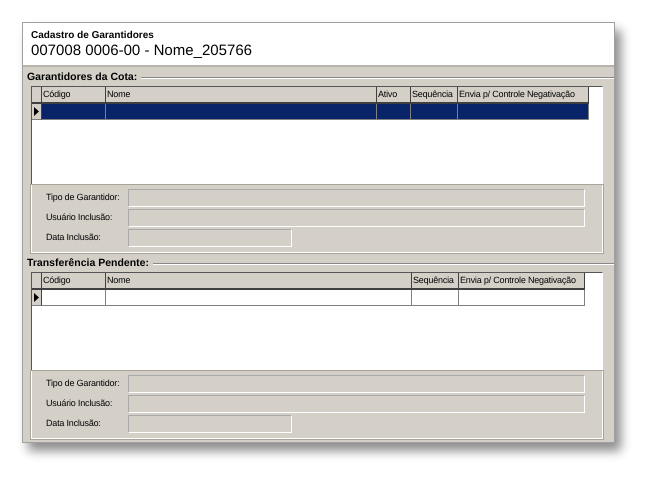 This screenshot has width=652, height=487. Describe the element at coordinates (142, 51) in the screenshot. I see `record-title: 007008 0006-00 - Nome_205766` at that location.